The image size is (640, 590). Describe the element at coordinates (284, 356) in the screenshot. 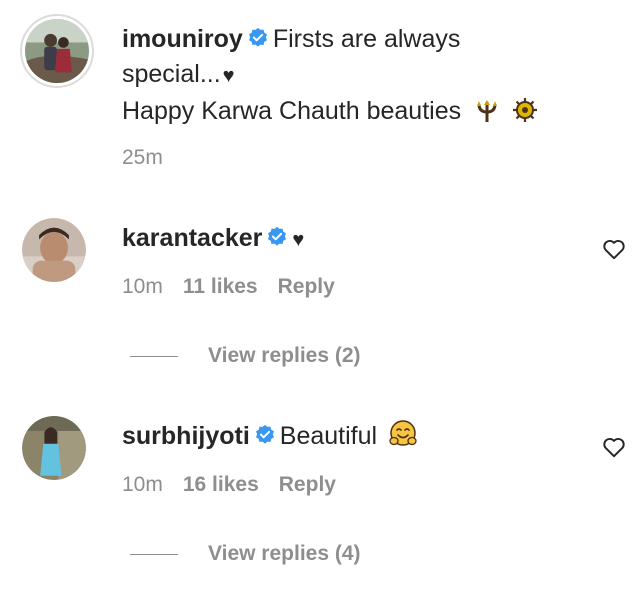

I see `comment-1-view-replies: View replies (2)` at that location.